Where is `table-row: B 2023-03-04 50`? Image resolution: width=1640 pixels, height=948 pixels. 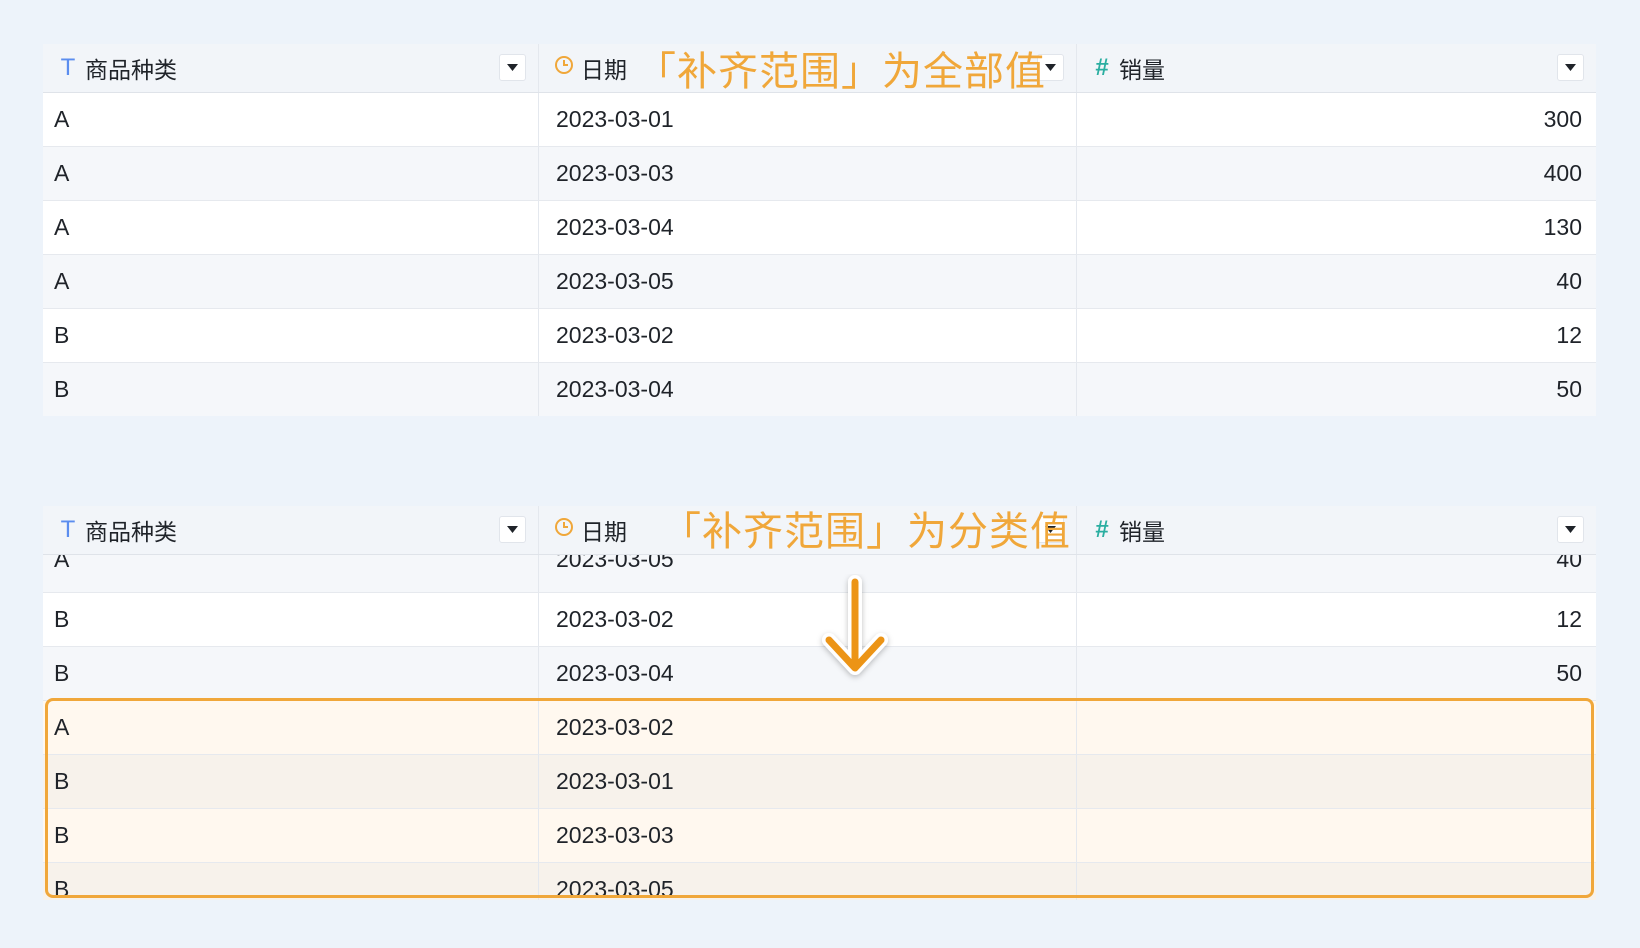
table-row: B 2023-03-04 50 is located at coordinates (819, 389).